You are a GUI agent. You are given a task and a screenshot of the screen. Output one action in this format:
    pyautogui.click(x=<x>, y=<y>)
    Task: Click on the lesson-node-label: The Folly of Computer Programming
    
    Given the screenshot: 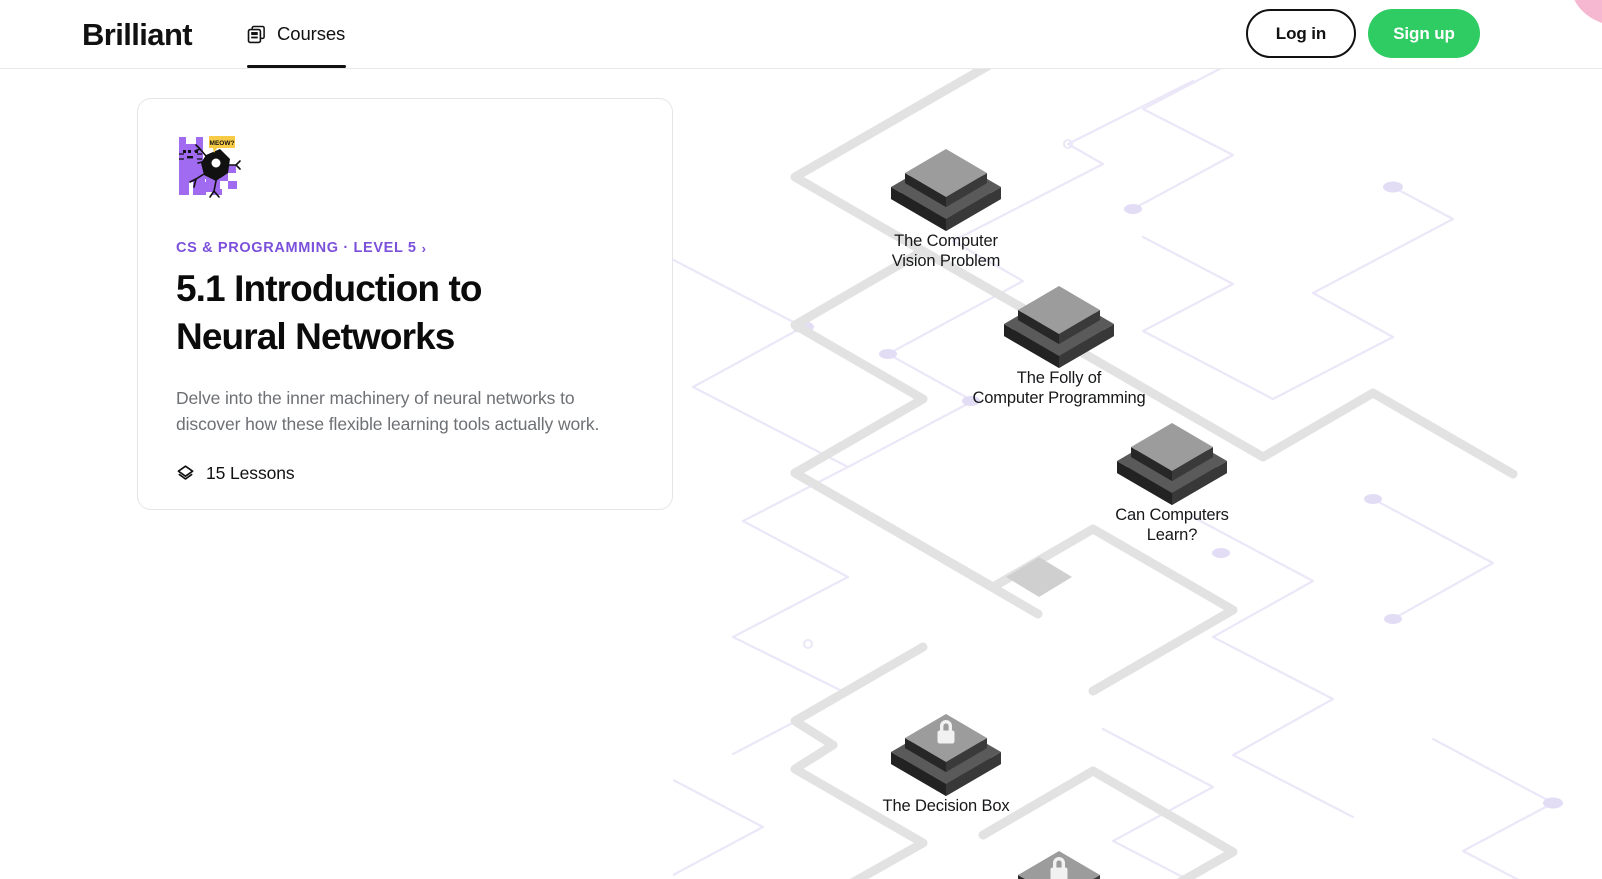 What is the action you would take?
    pyautogui.click(x=1059, y=388)
    